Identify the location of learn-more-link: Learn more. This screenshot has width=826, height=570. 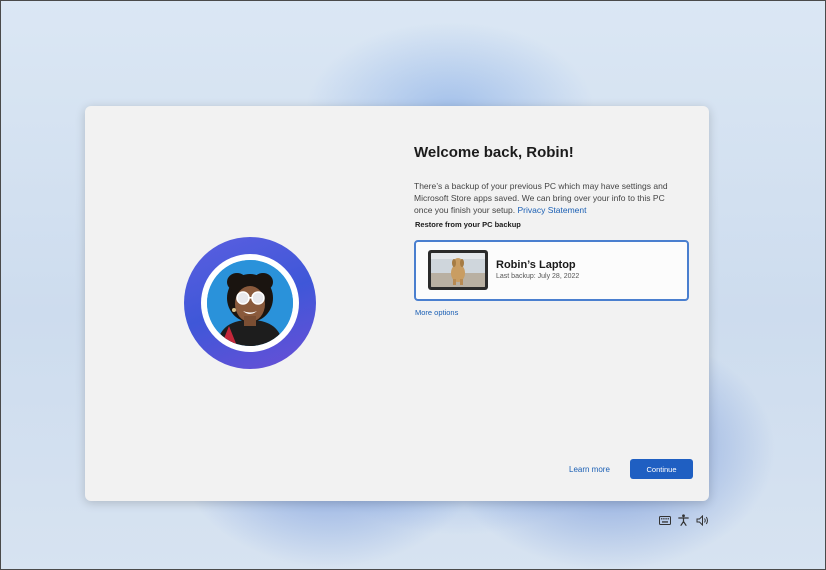
(589, 469).